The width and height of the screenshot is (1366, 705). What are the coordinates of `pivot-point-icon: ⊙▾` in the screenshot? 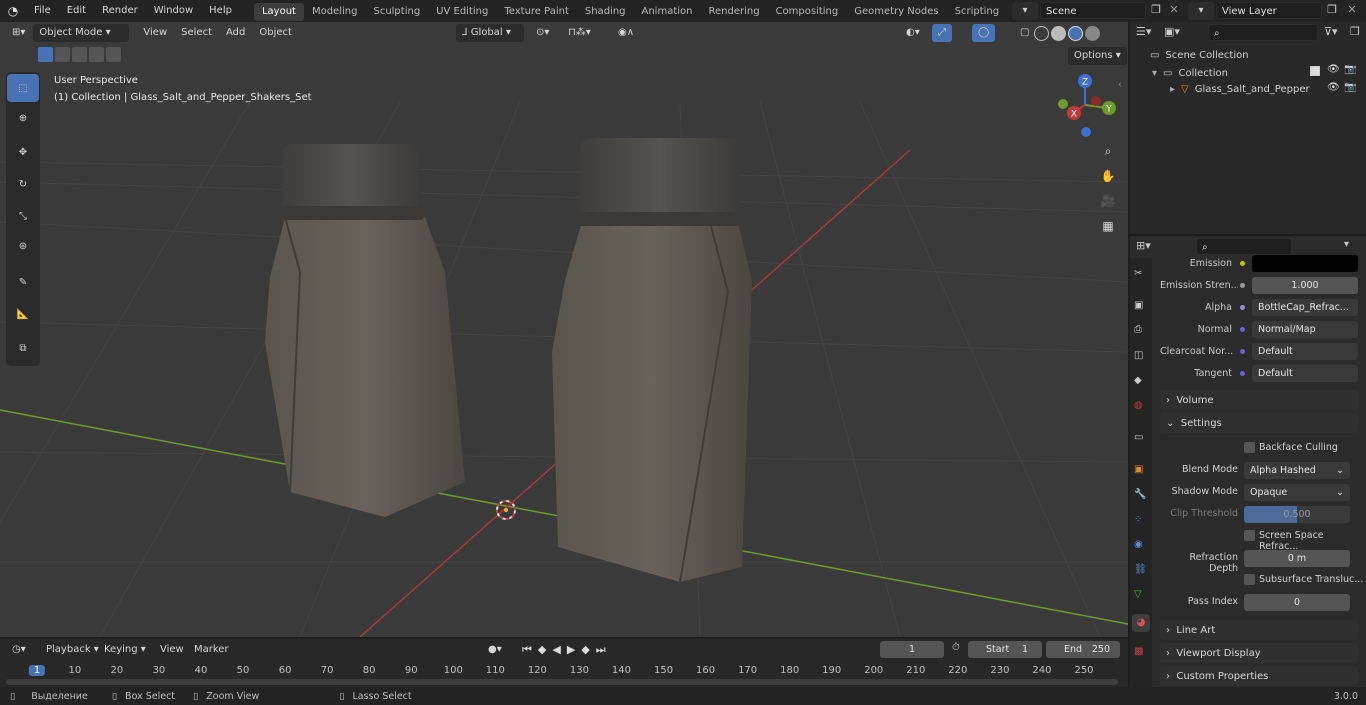 It's located at (542, 33).